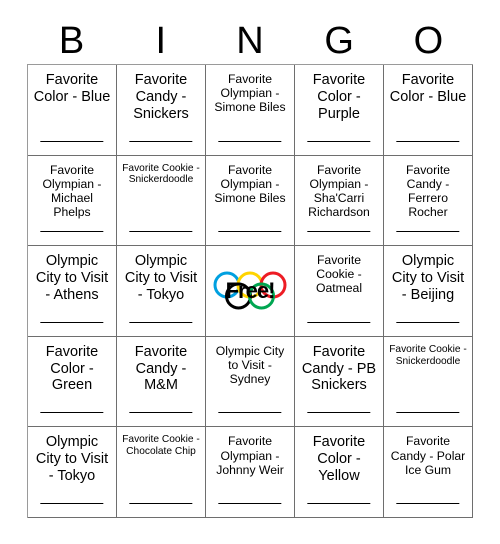  I want to click on bingo-cell-text: Favorite Color - Green, so click(72, 368).